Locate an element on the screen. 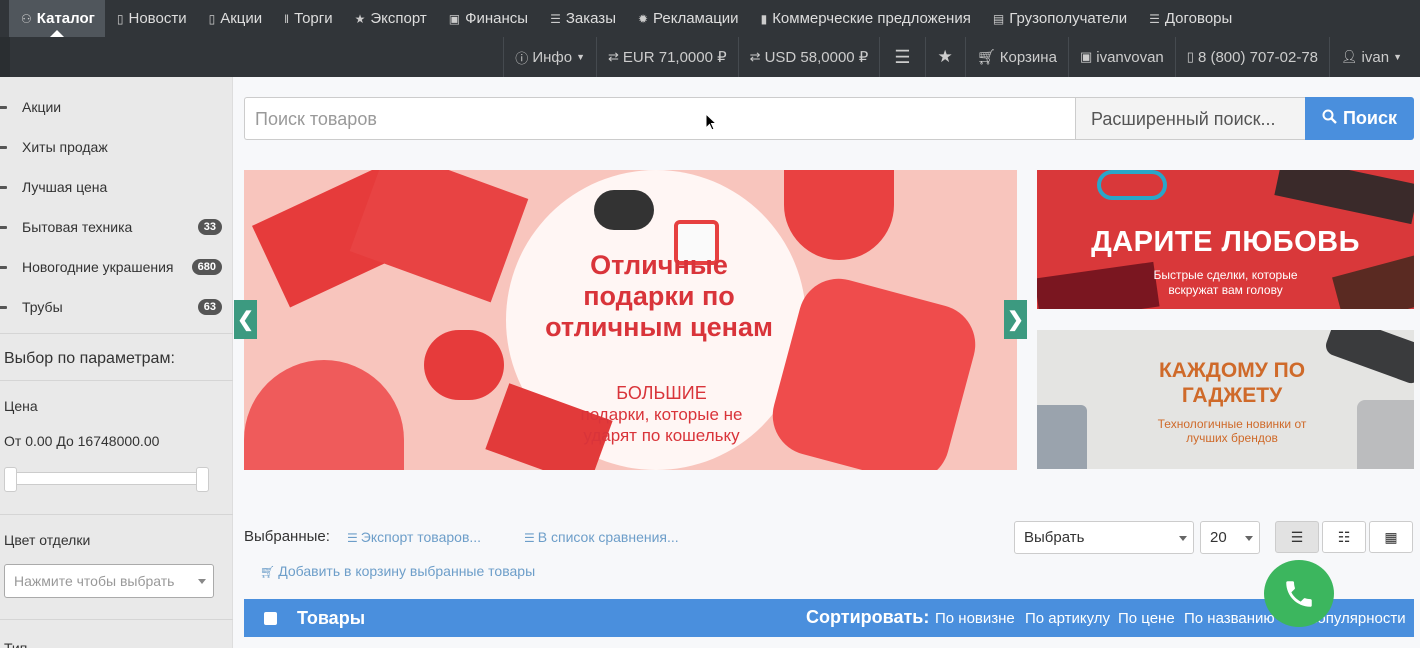 Image resolution: width=1420 pixels, height=648 pixels. file-text-icon: ▯ is located at coordinates (212, 18).